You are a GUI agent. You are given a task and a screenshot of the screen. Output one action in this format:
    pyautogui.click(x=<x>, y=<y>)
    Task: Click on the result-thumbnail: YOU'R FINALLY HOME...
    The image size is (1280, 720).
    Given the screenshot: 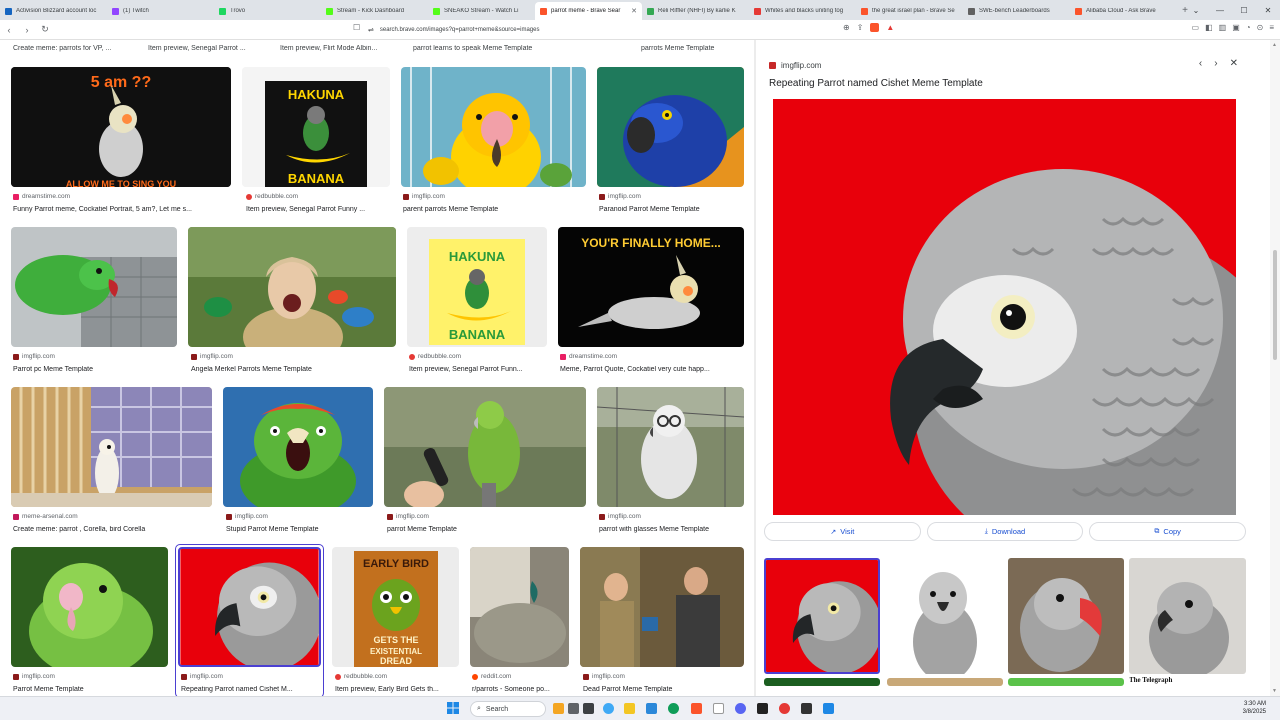 What is the action you would take?
    pyautogui.click(x=651, y=287)
    